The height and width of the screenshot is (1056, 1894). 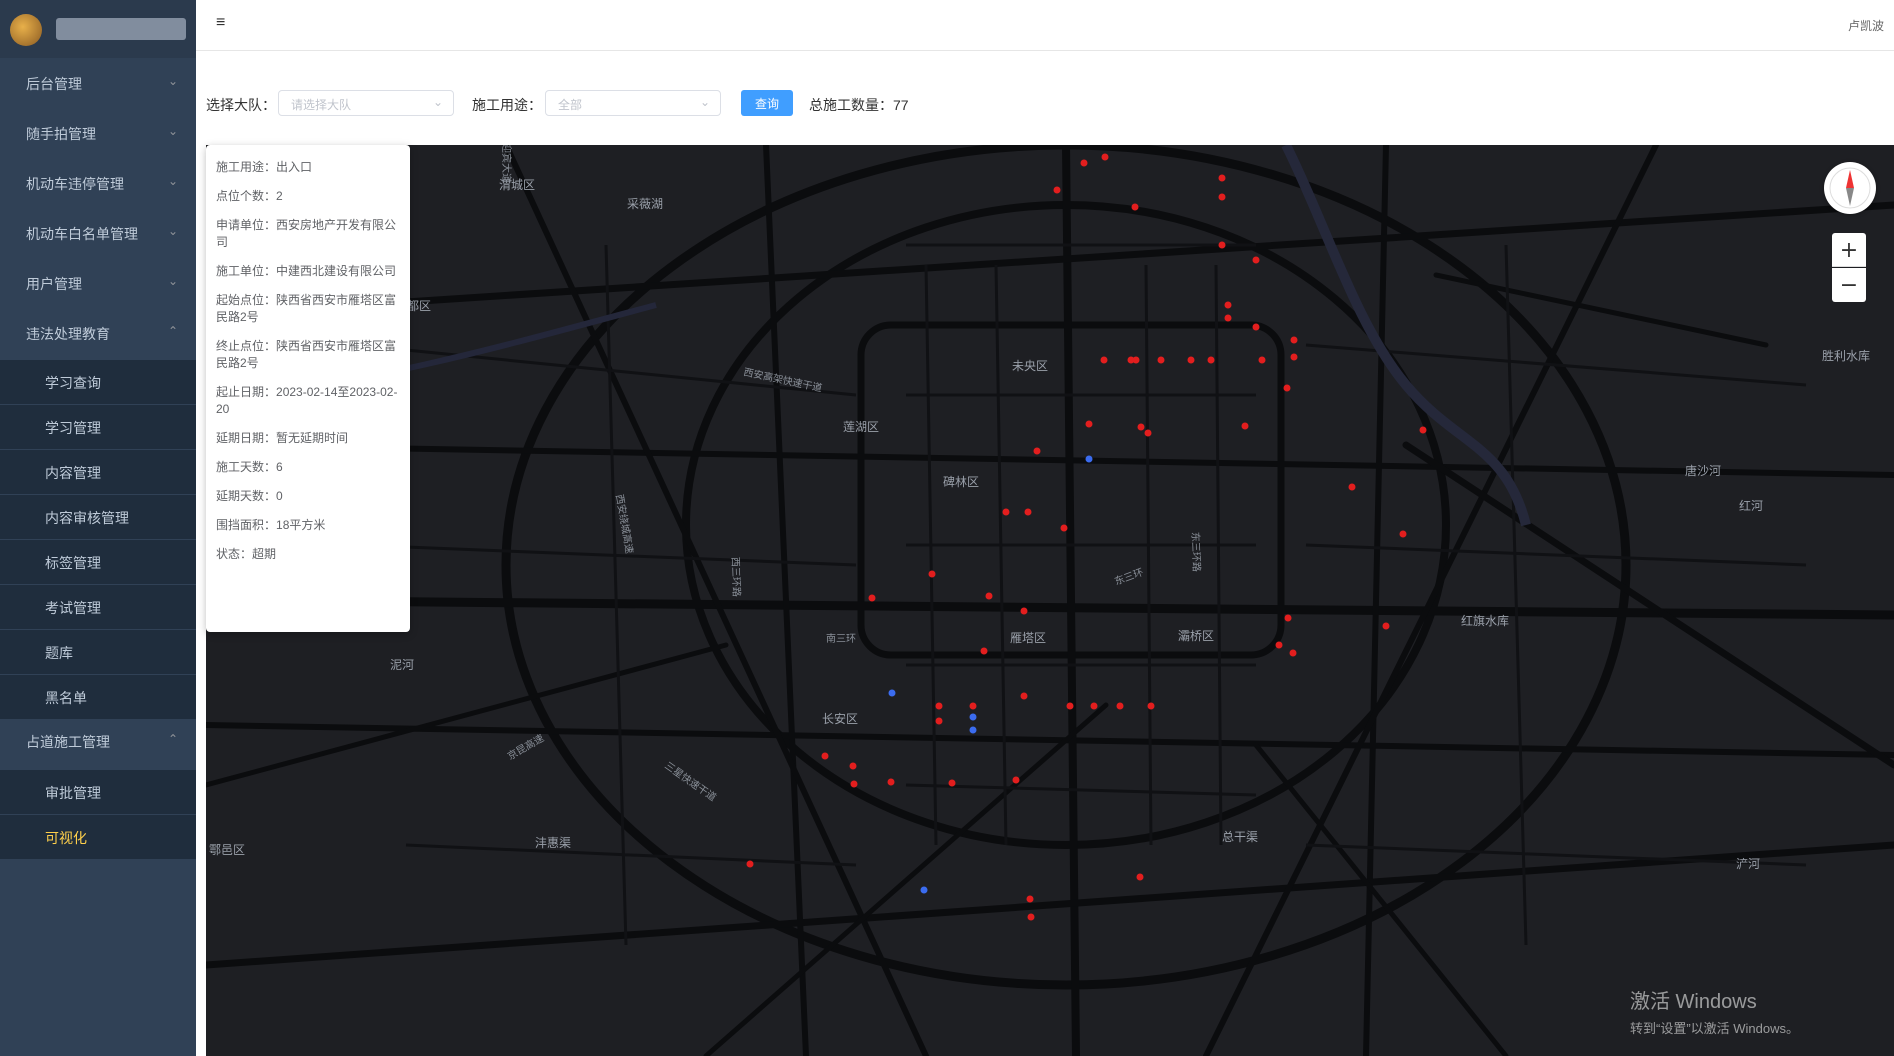 What do you see at coordinates (98, 283) in the screenshot?
I see `sidebar-menu-item: 用户管理 ⌄` at bounding box center [98, 283].